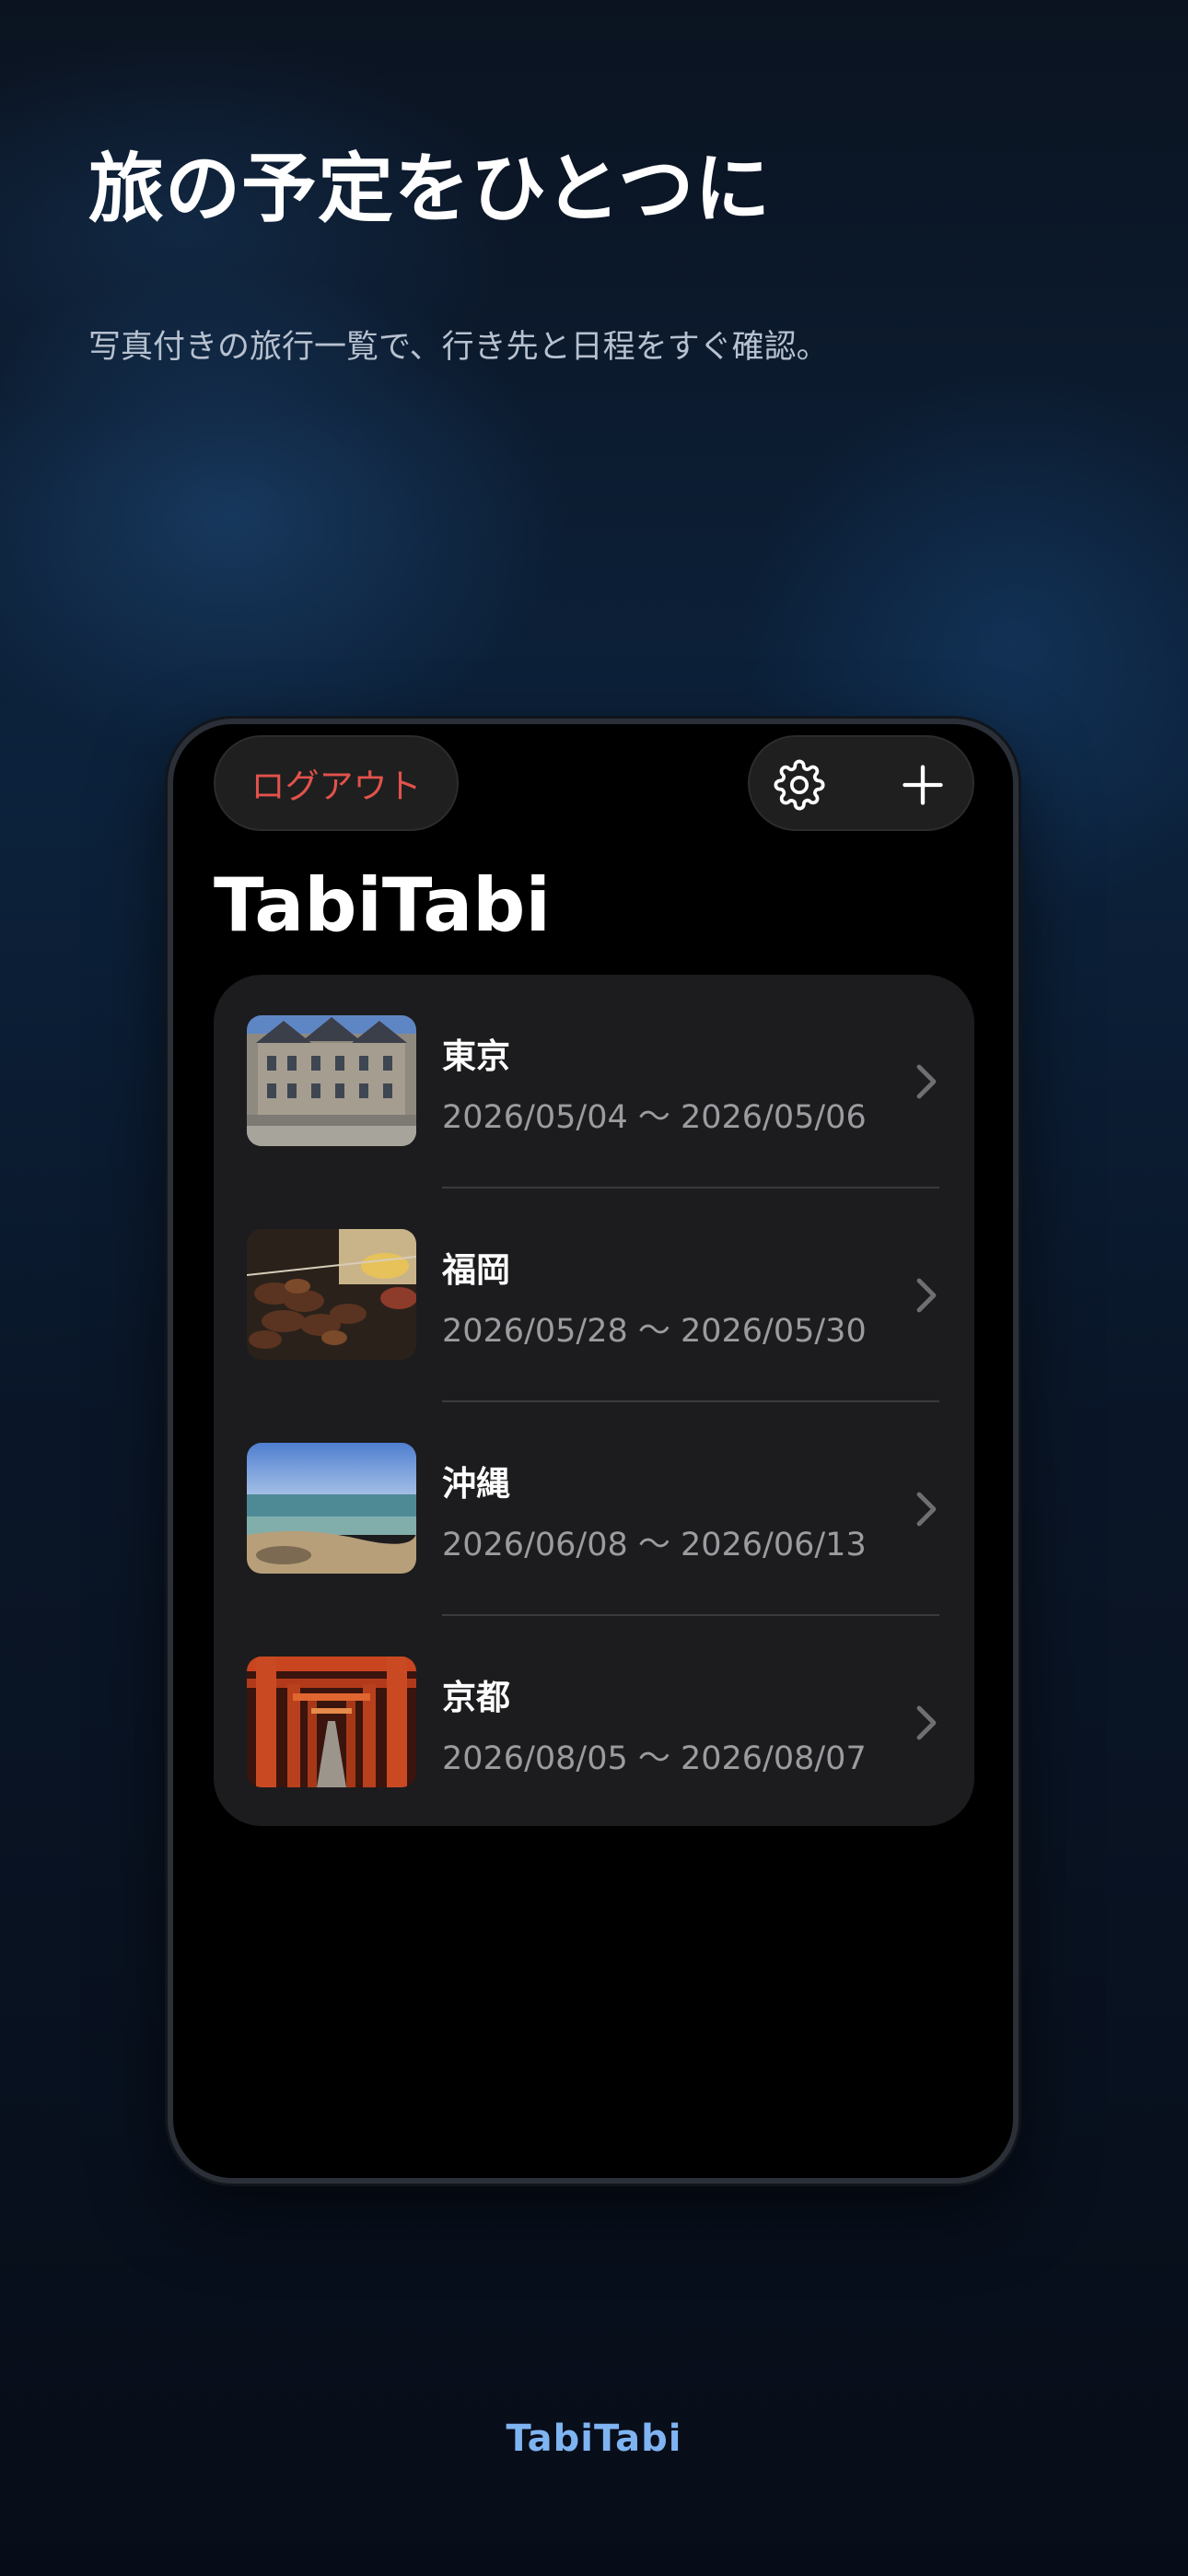 The image size is (1188, 2576). I want to click on beach-sea-photo, so click(331, 1509).